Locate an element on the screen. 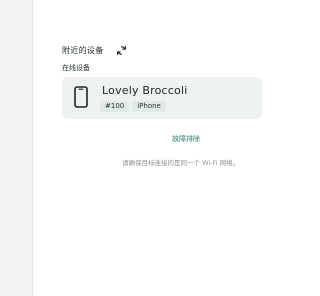 Image resolution: width=320 pixels, height=296 pixels. device-tags: #100 iPhone is located at coordinates (133, 106).